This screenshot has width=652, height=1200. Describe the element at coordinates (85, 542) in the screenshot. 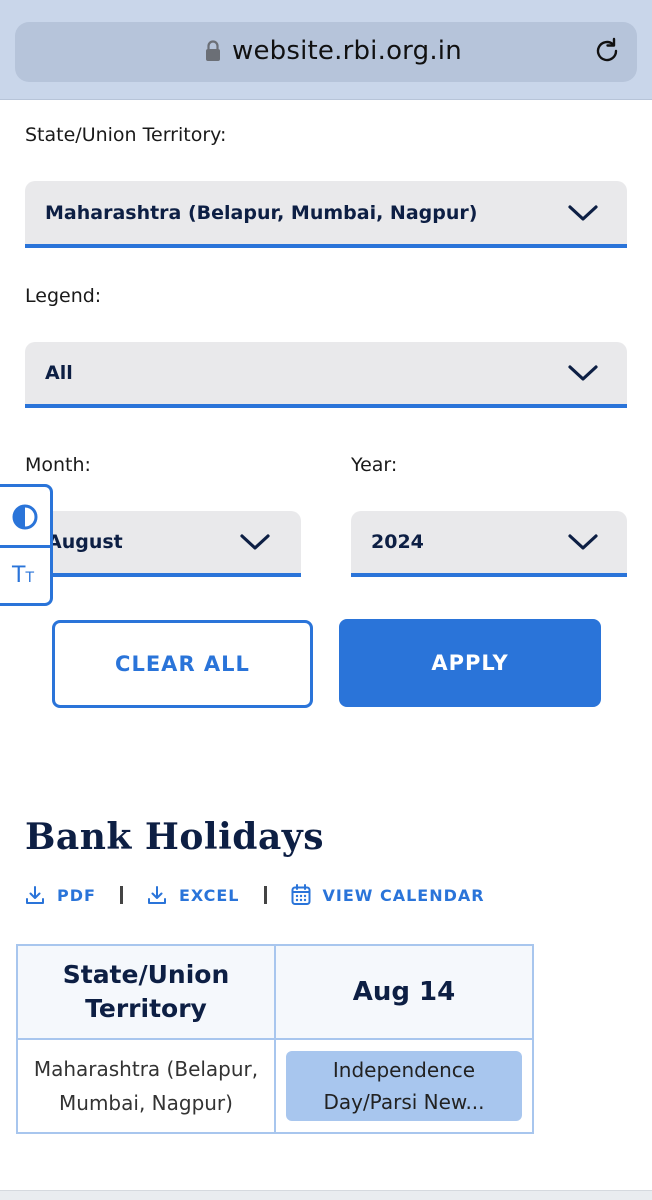

I see `month-select-value: August` at that location.